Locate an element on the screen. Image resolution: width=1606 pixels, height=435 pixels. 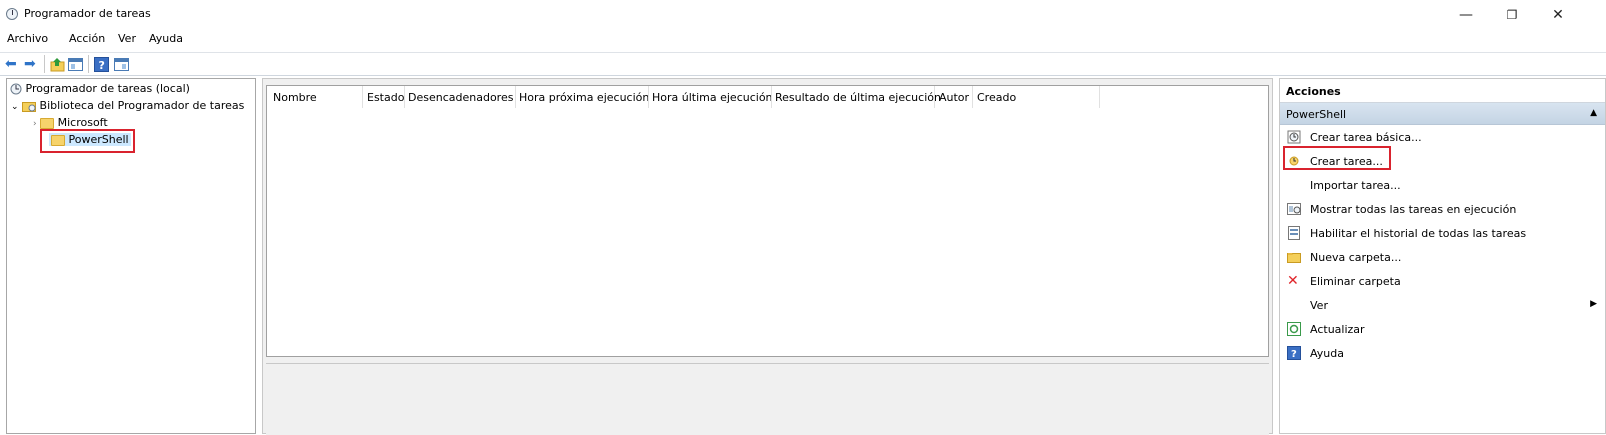
menu-ver: Ver is located at coordinates (127, 38).